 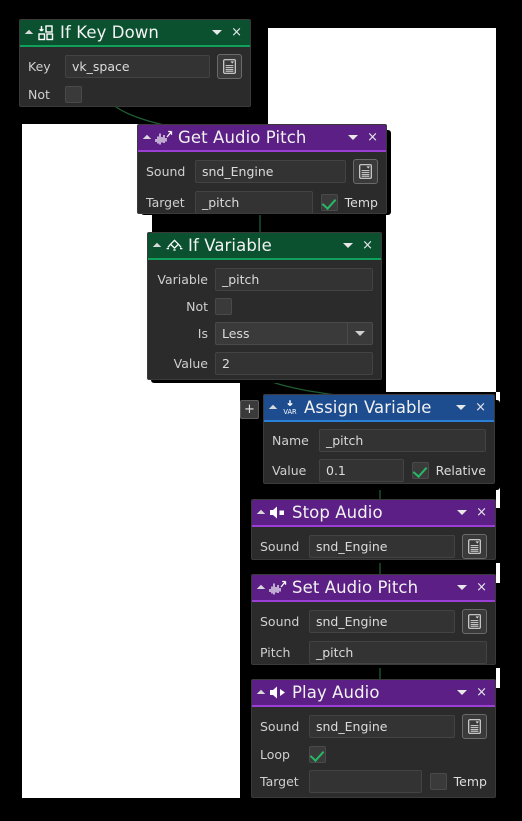 What do you see at coordinates (294, 363) in the screenshot?
I see `value-input: 2` at bounding box center [294, 363].